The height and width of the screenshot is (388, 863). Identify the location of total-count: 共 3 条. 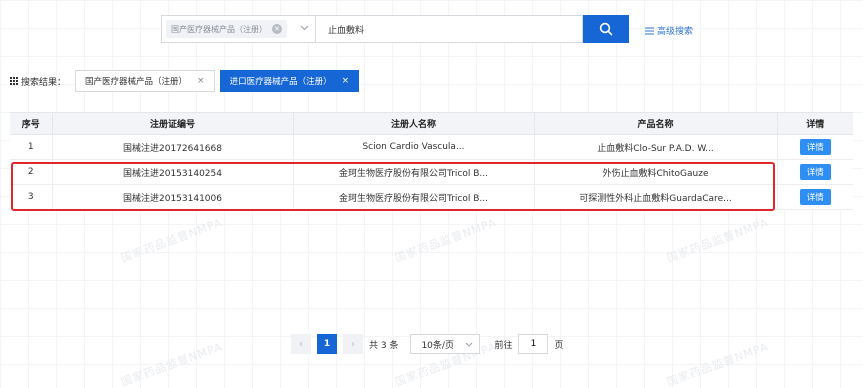
(384, 345).